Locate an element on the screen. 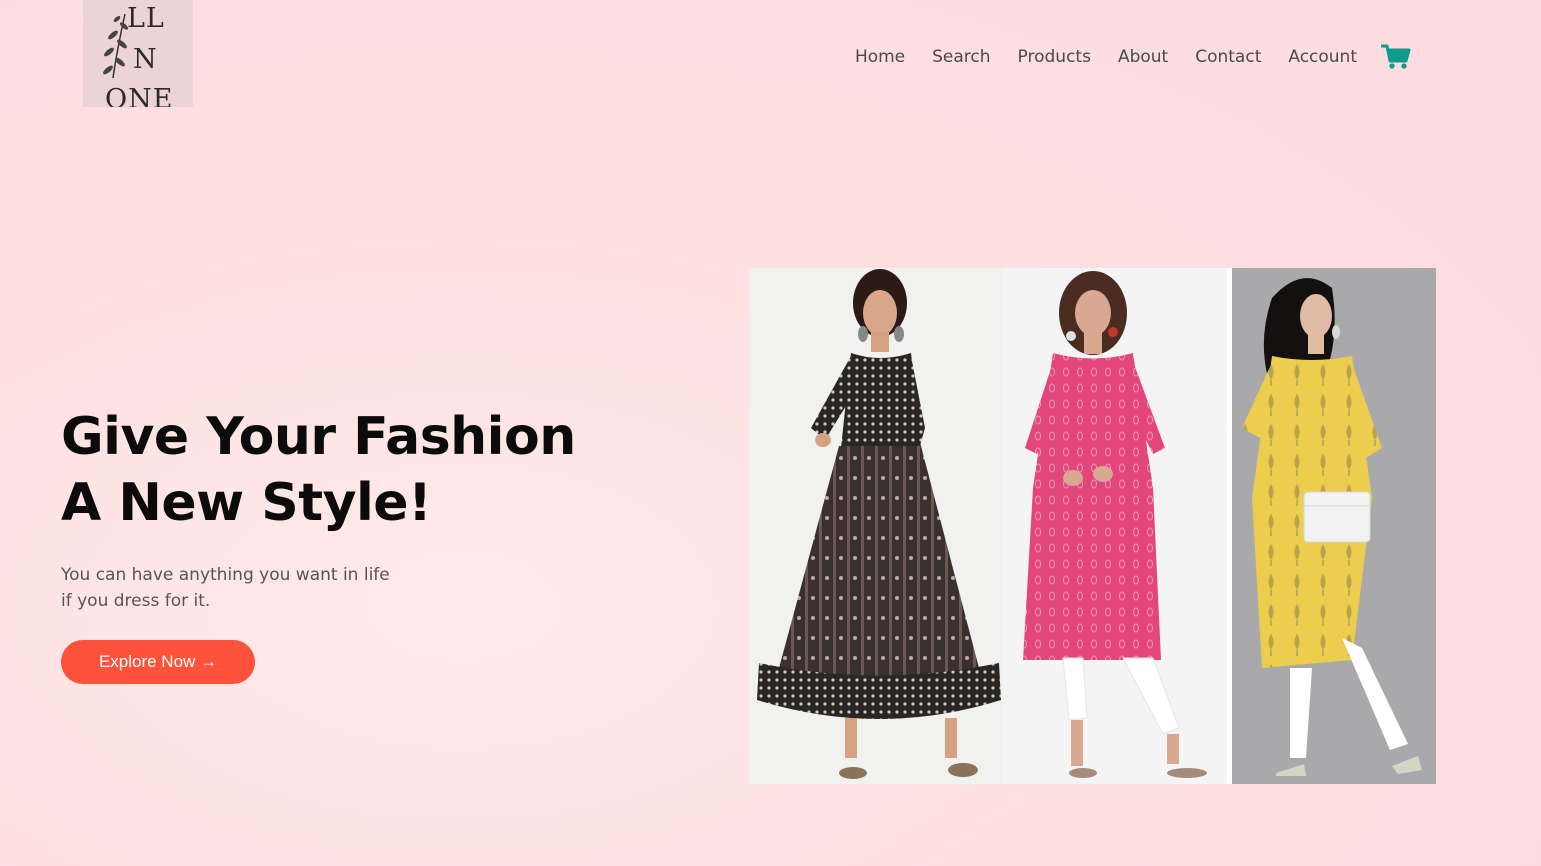  nav-contact: Contact is located at coordinates (1228, 57).